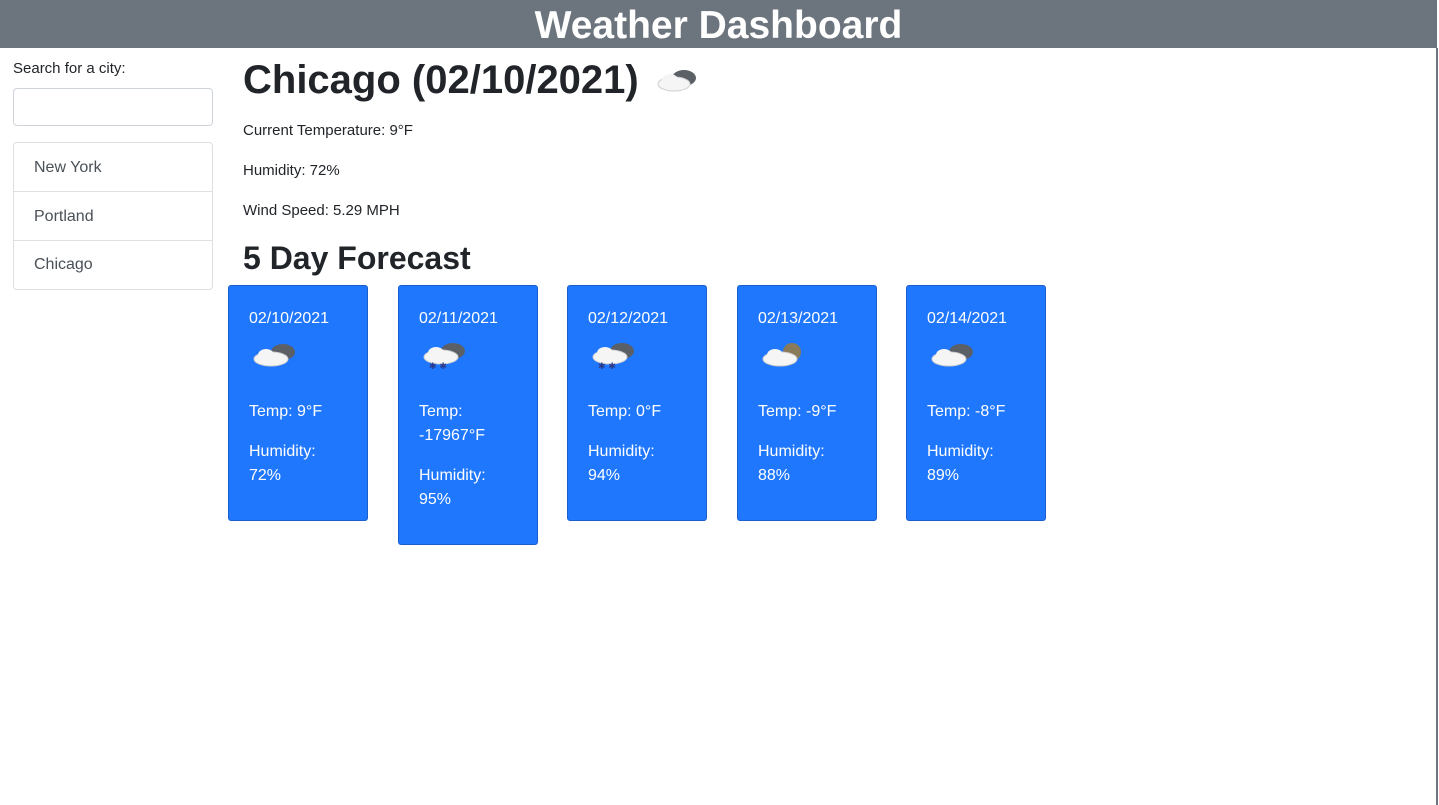 The image size is (1439, 805). What do you see at coordinates (291, 170) in the screenshot?
I see `current-humidity: Humidity: 72%` at bounding box center [291, 170].